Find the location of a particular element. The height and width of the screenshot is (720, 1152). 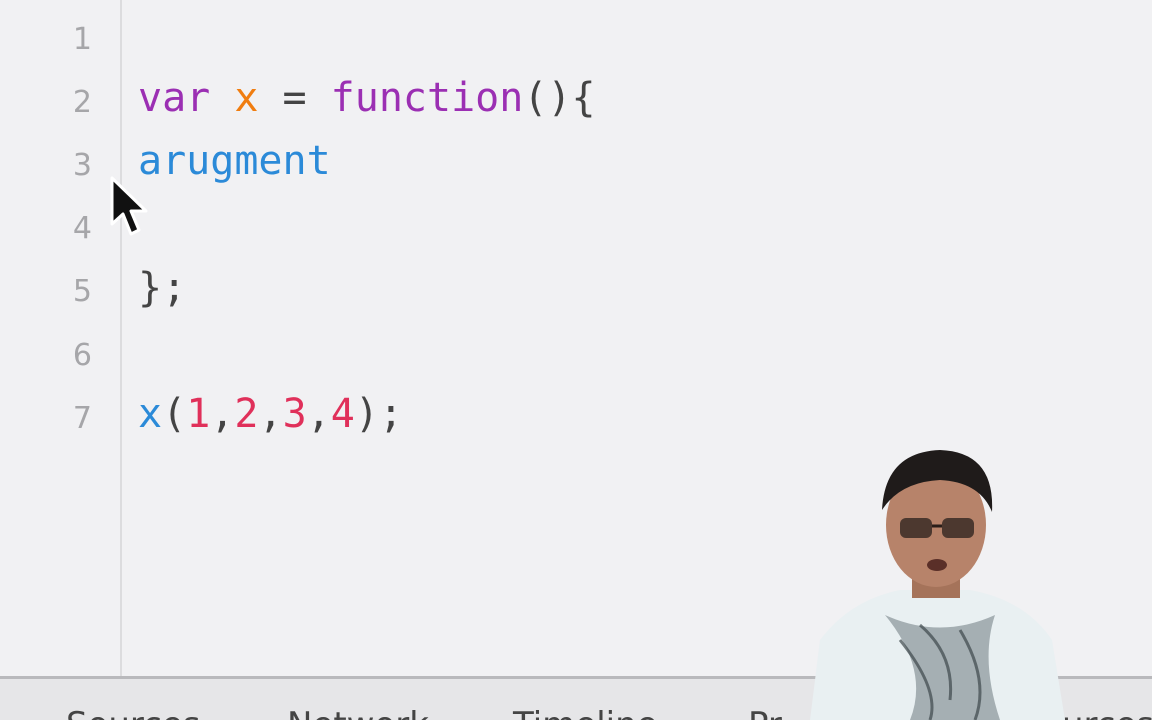

tab-sources: Sources is located at coordinates (133, 712).